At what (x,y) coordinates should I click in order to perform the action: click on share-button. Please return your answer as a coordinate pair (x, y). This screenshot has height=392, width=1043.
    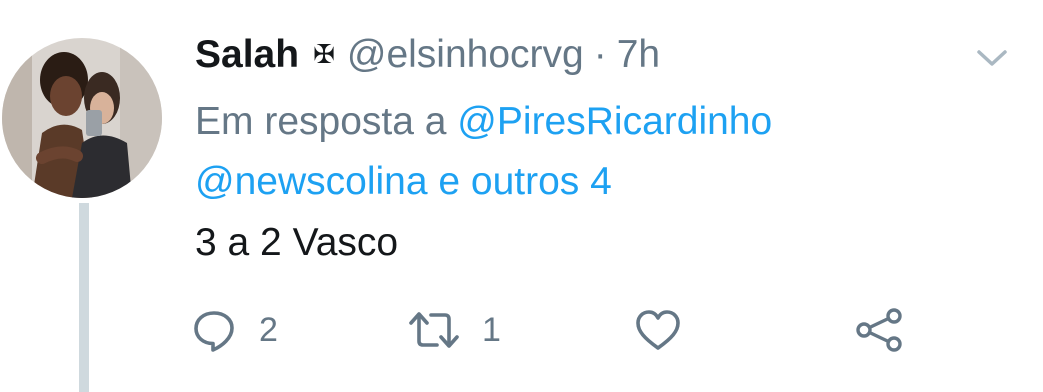
    Looking at the image, I should click on (879, 330).